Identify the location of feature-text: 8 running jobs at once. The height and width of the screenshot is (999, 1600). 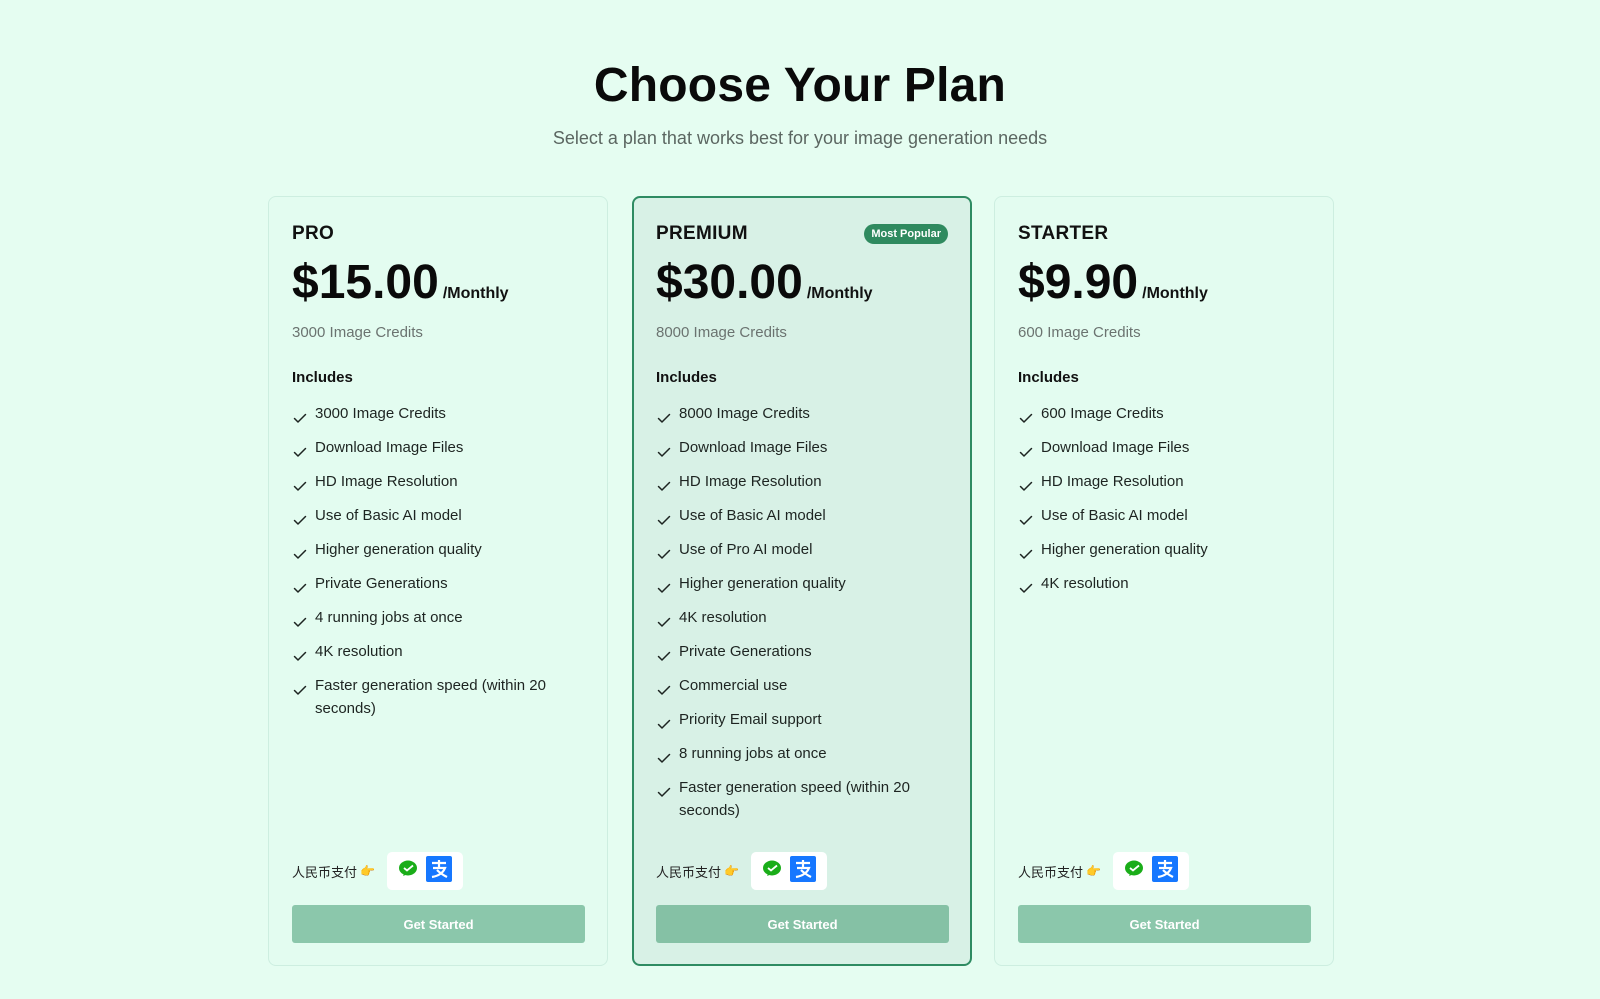
(753, 753).